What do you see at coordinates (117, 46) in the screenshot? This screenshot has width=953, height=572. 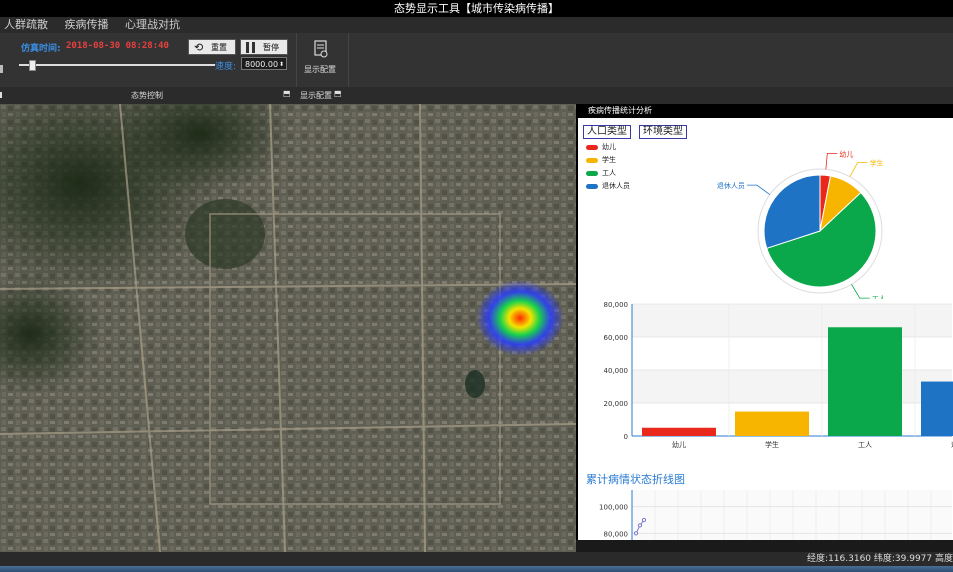 I see `sim-time-value: 2018-08-30 08:28:40` at bounding box center [117, 46].